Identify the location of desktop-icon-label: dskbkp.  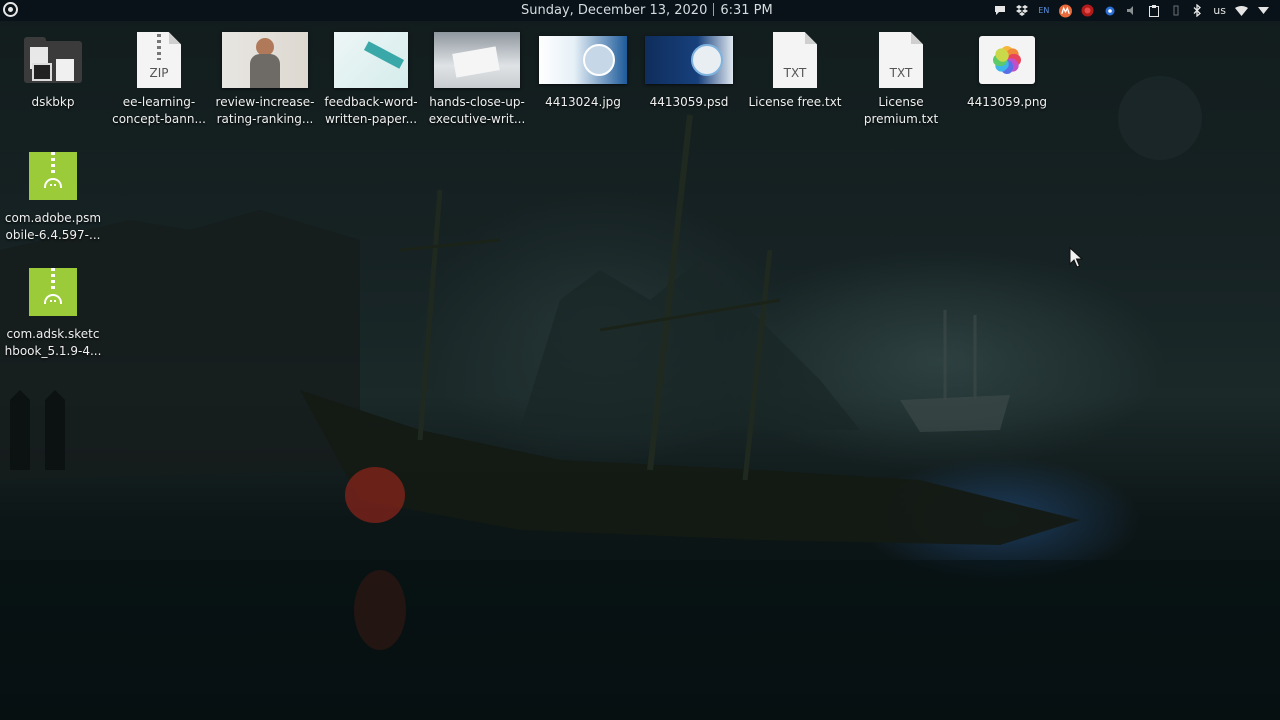
(53, 102).